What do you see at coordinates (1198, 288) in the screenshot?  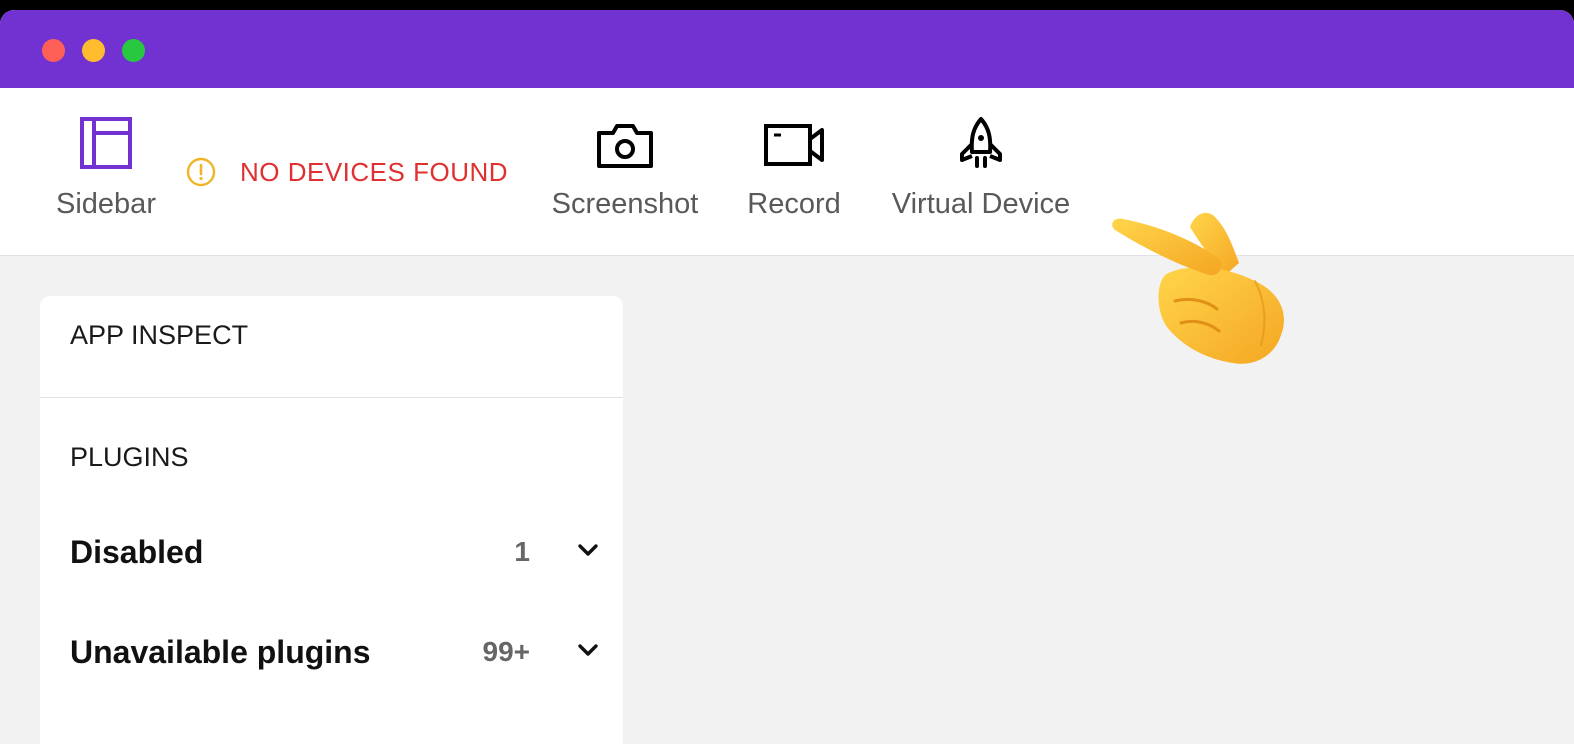 I see `pointing-hand-icon` at bounding box center [1198, 288].